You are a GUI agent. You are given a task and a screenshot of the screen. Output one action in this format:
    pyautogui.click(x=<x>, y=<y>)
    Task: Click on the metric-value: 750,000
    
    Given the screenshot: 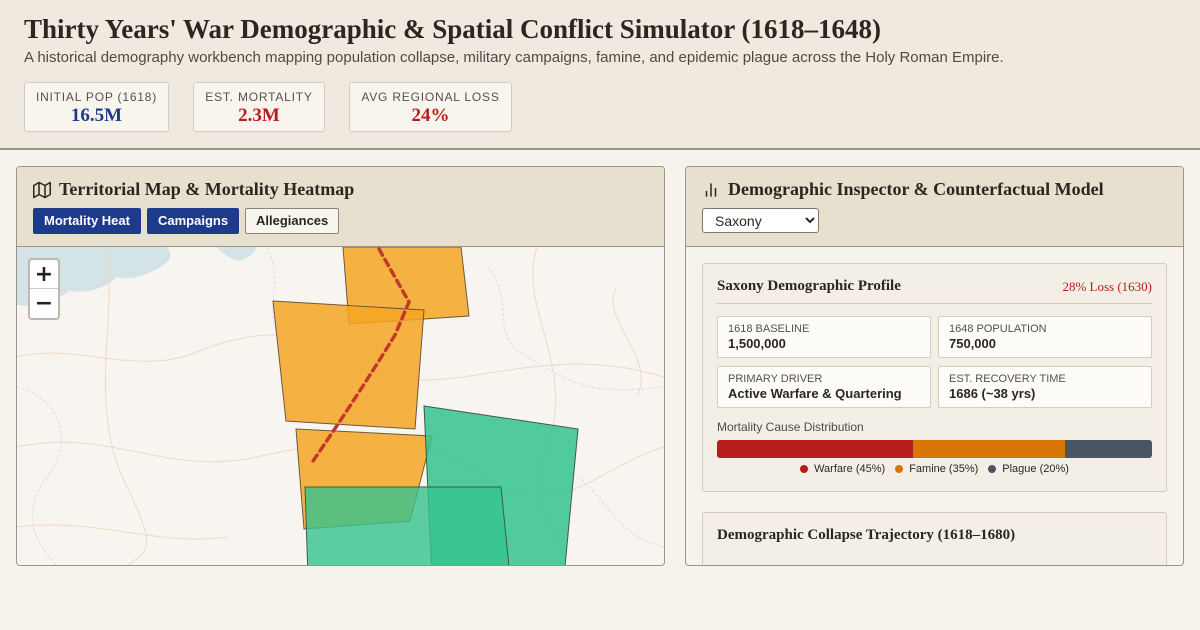 What is the action you would take?
    pyautogui.click(x=972, y=343)
    